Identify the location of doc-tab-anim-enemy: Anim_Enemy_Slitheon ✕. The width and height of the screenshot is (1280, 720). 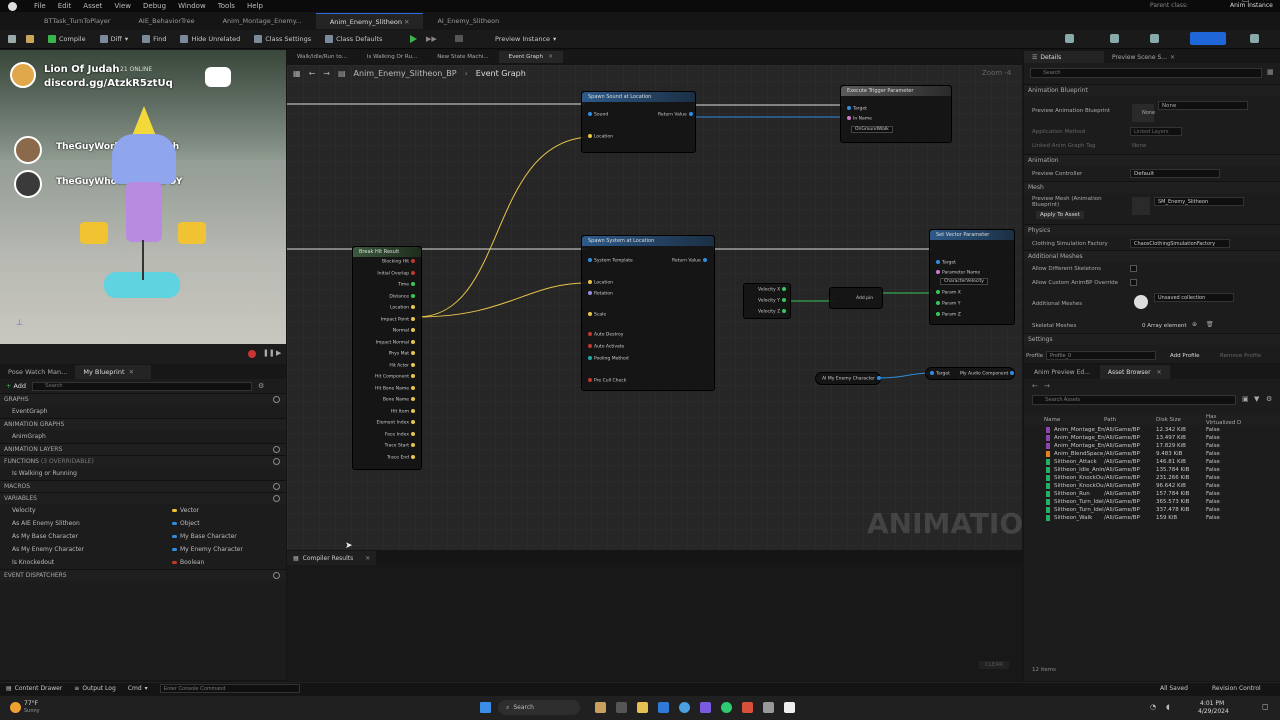
(369, 21).